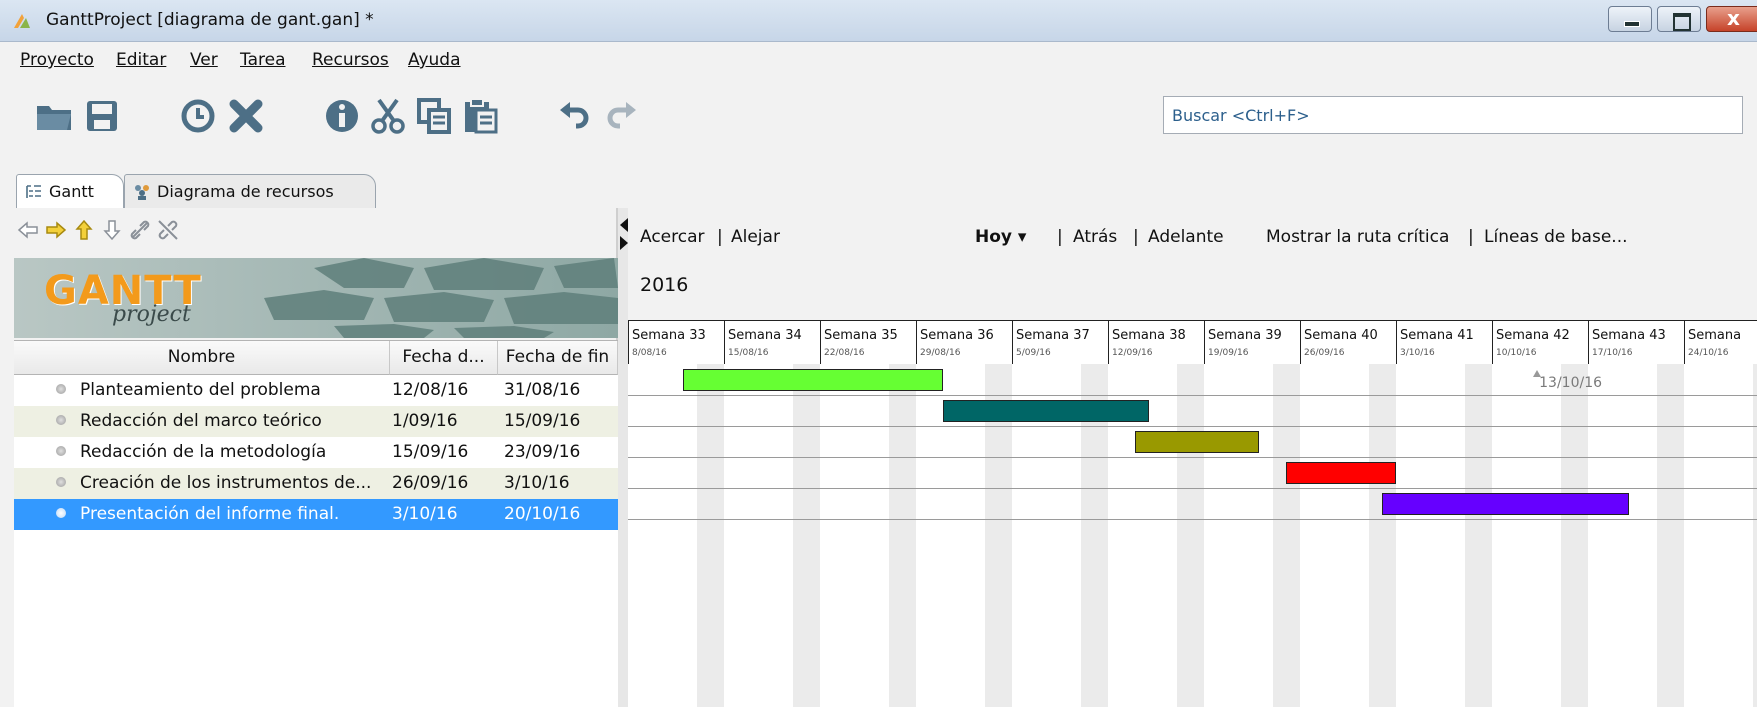 Image resolution: width=1757 pixels, height=707 pixels. What do you see at coordinates (201, 421) in the screenshot?
I see `task-name: Redacción del marco teórico` at bounding box center [201, 421].